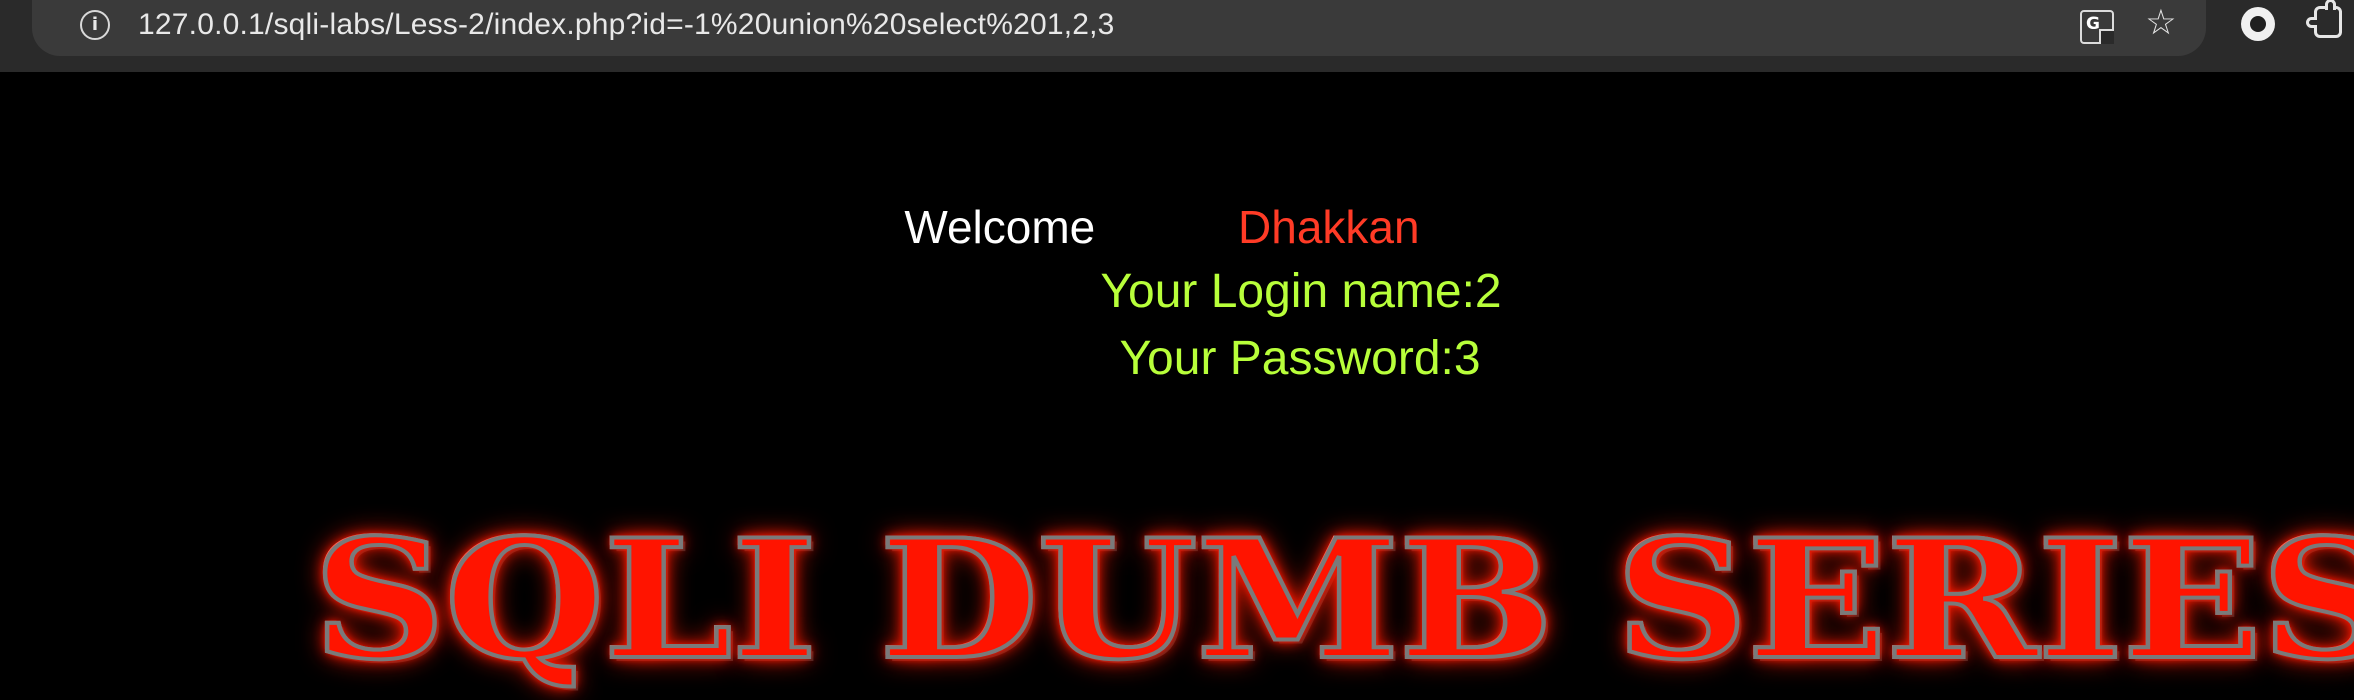 The height and width of the screenshot is (700, 2354). Describe the element at coordinates (2258, 24) in the screenshot. I see `profile-icon` at that location.